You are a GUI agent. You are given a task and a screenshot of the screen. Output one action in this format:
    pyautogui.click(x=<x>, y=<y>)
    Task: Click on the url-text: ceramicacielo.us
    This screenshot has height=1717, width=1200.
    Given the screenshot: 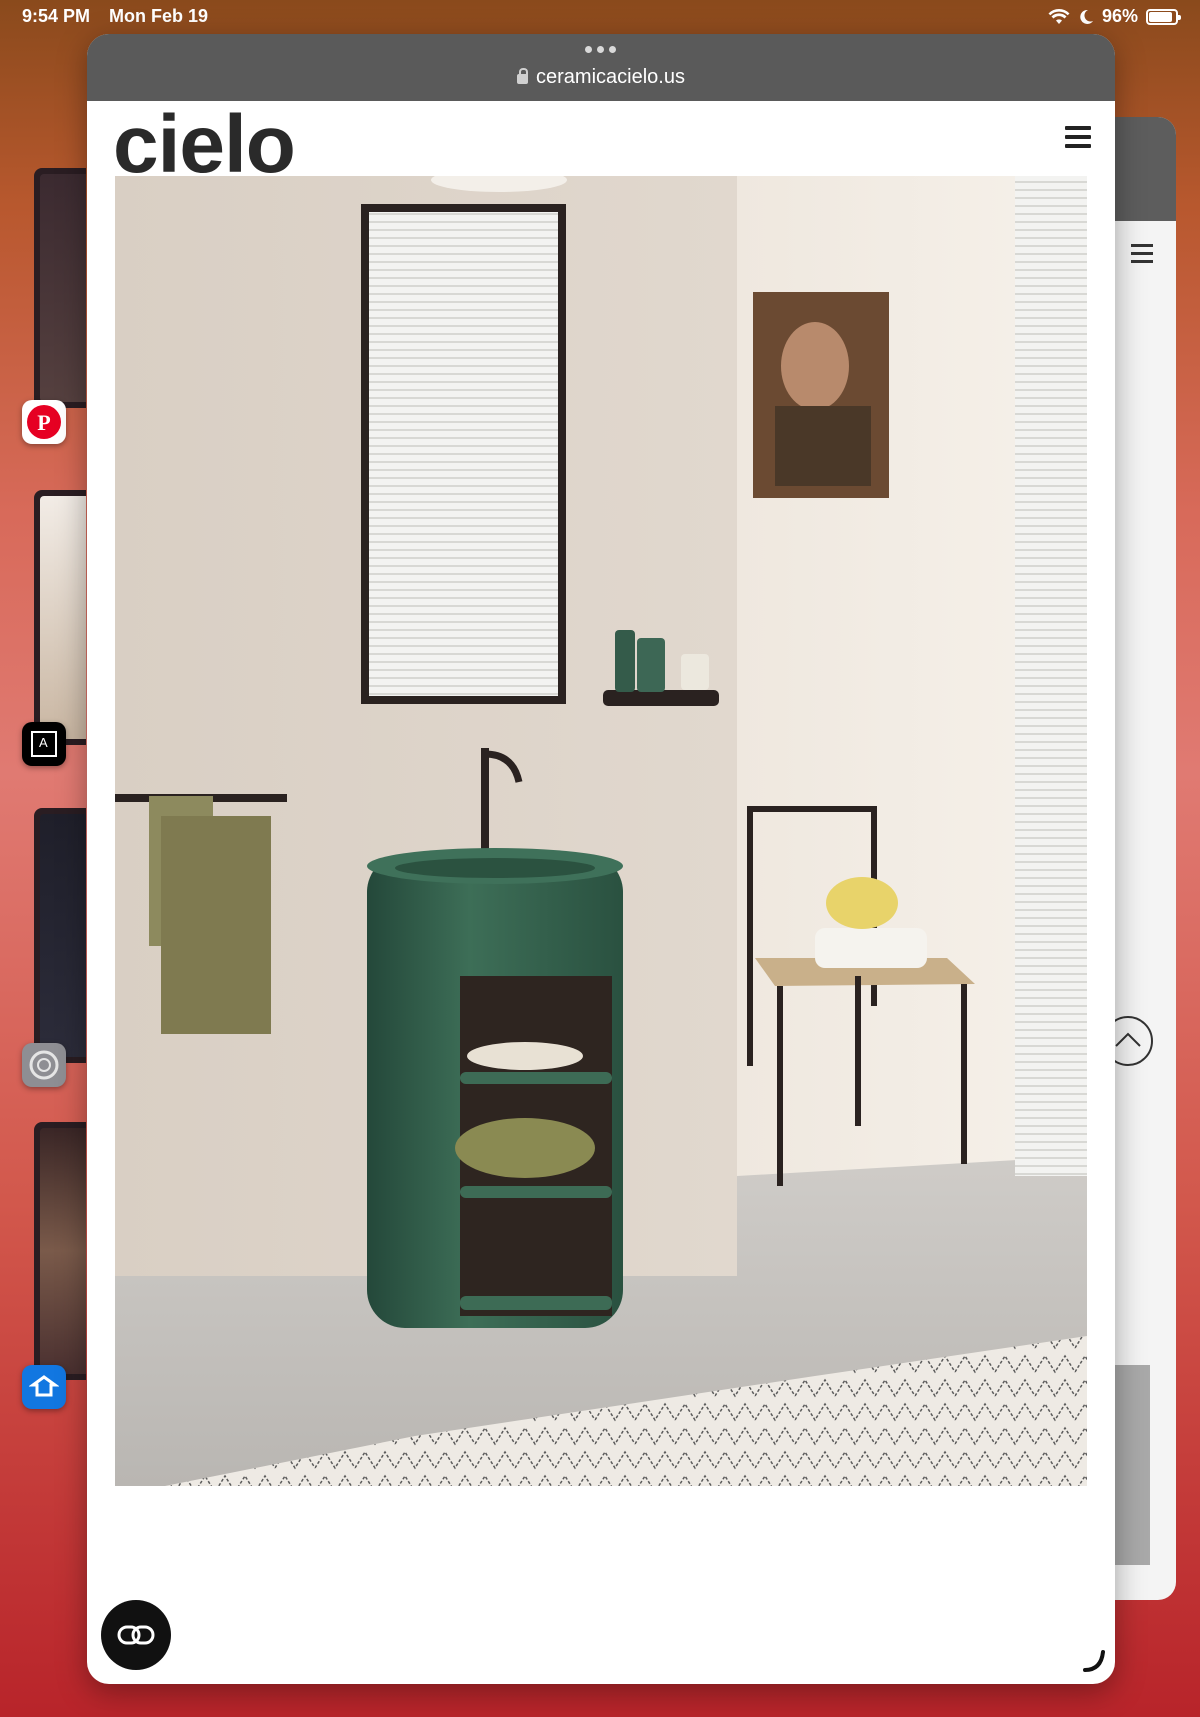 What is the action you would take?
    pyautogui.click(x=610, y=77)
    